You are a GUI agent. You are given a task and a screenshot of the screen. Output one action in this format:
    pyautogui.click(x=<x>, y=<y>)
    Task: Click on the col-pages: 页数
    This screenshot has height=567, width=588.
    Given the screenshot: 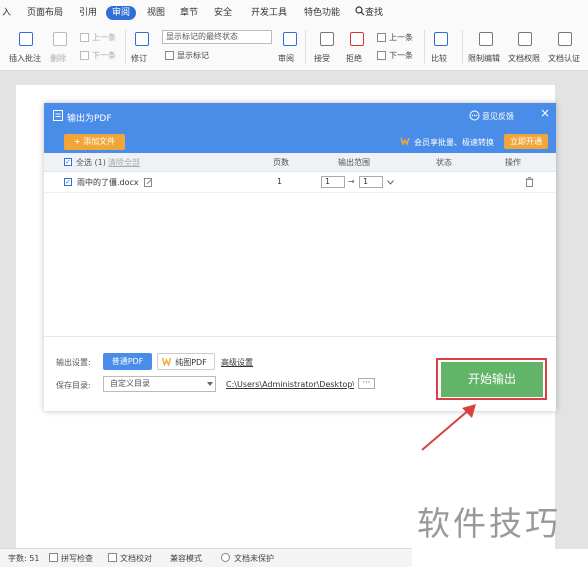 What is the action you would take?
    pyautogui.click(x=281, y=162)
    